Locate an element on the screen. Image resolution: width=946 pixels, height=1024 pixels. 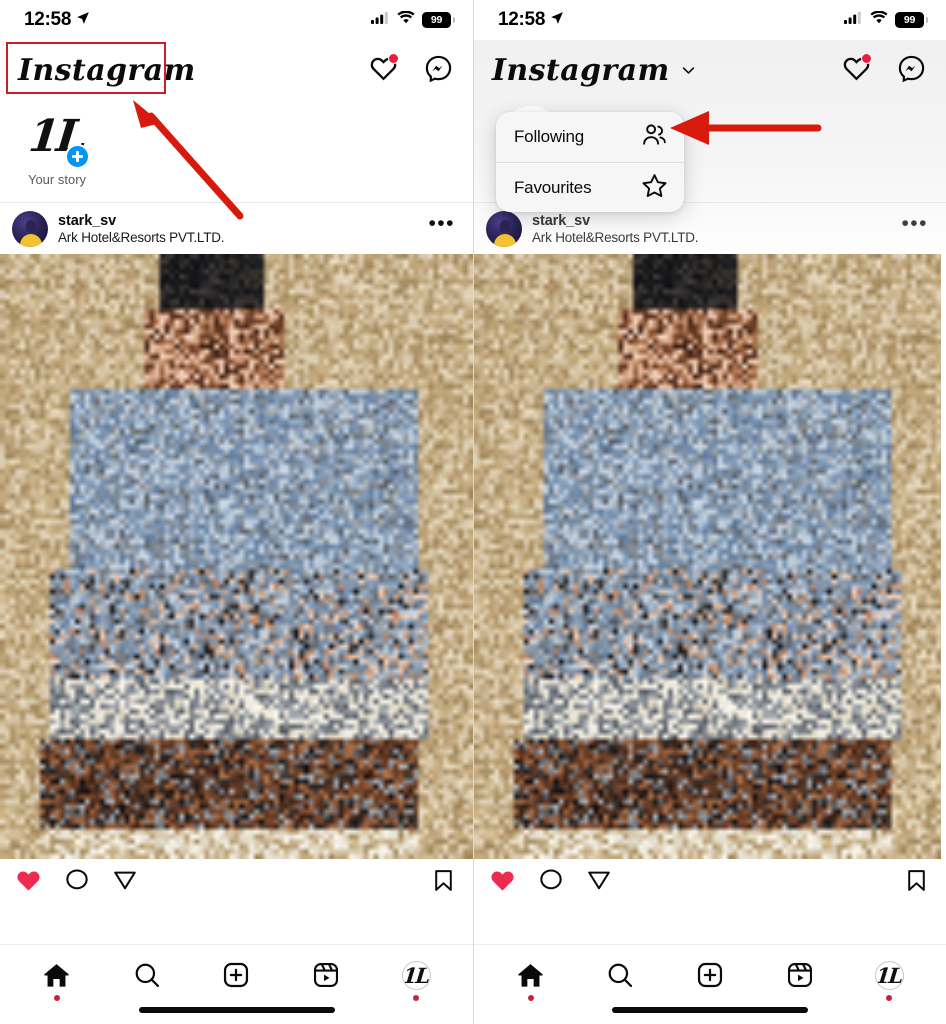
header-actions-right is located at coordinates (884, 70).